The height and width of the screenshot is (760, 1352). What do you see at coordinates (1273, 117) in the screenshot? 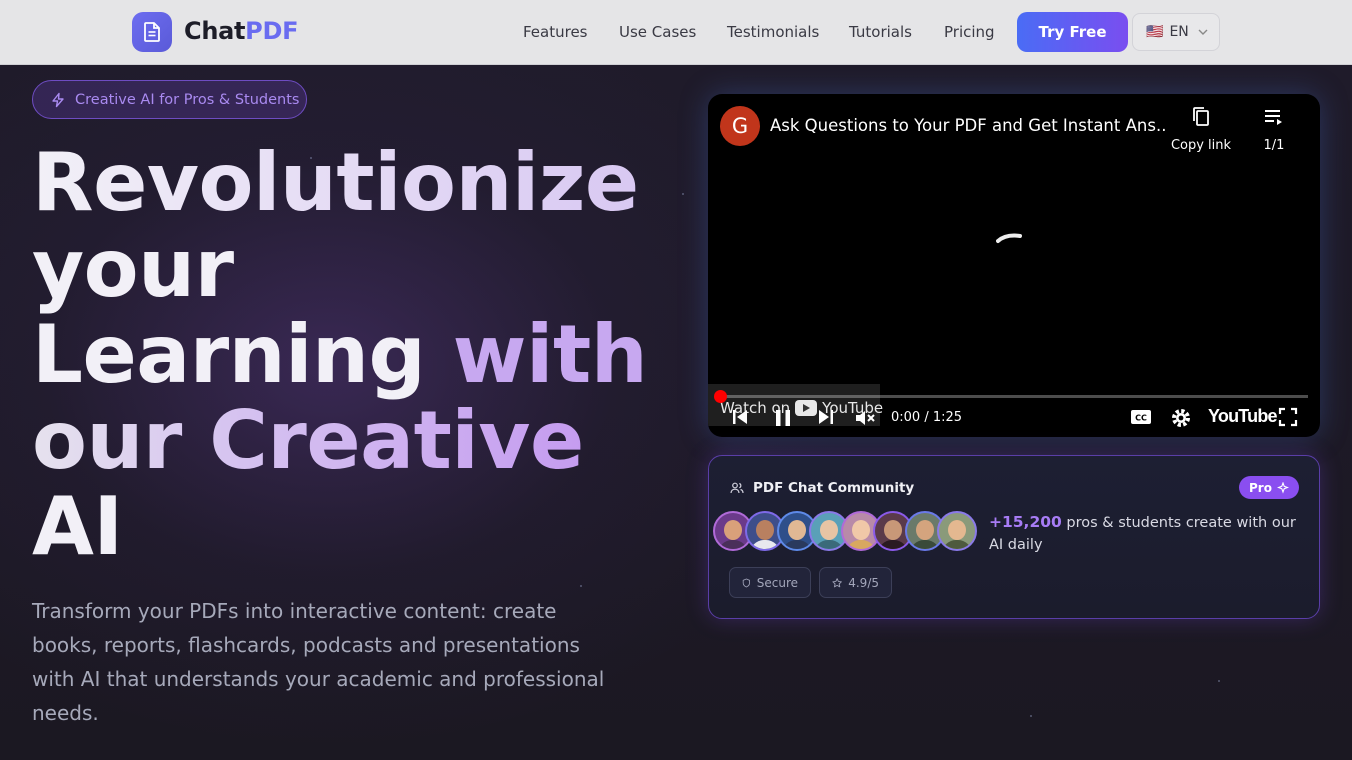
I see `playlist-icon` at bounding box center [1273, 117].